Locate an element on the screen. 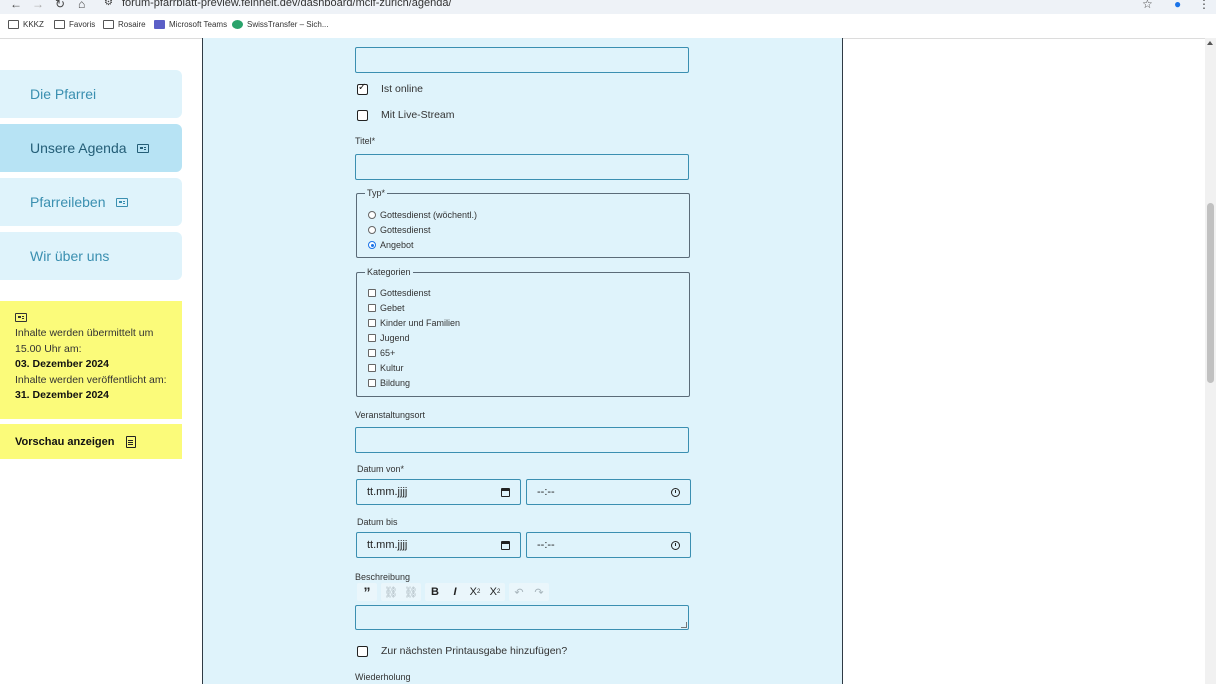  online-checkbox is located at coordinates (362, 88).